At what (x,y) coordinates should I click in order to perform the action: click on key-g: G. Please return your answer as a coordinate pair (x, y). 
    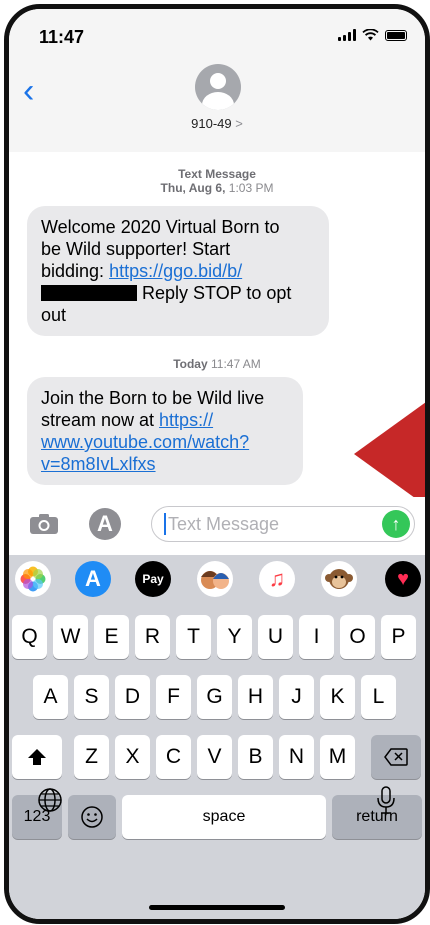
    Looking at the image, I should click on (214, 697).